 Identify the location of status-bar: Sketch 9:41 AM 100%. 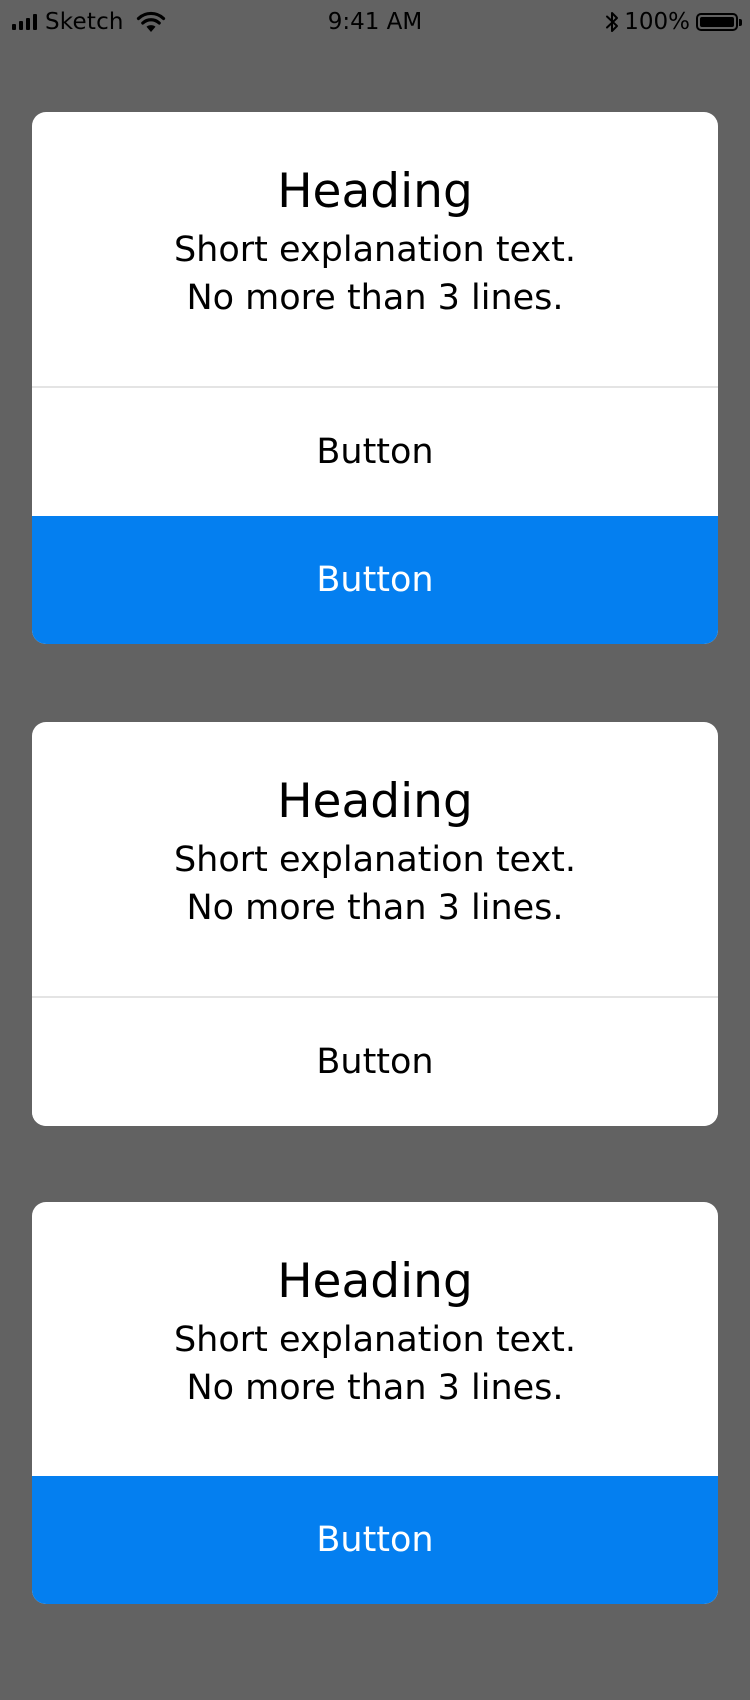
(375, 22).